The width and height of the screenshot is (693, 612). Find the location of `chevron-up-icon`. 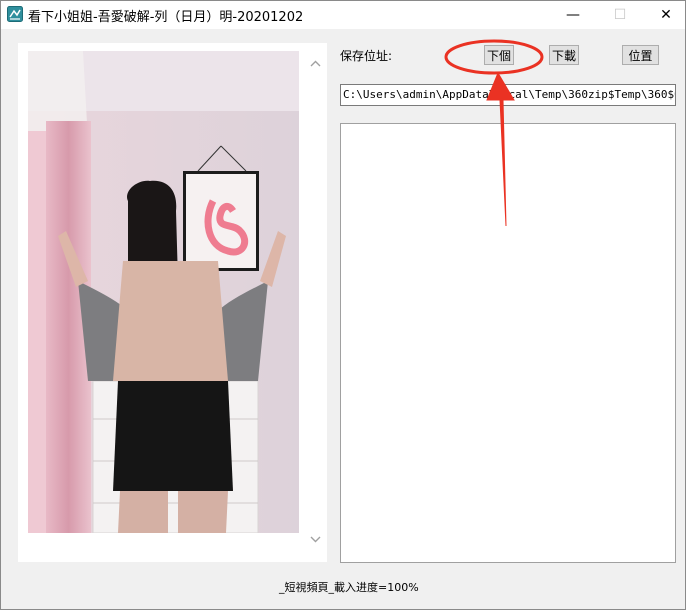

chevron-up-icon is located at coordinates (315, 63).